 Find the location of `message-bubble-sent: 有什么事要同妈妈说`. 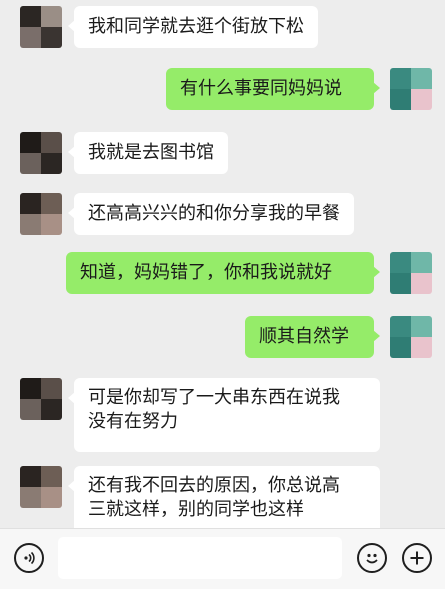

message-bubble-sent: 有什么事要同妈妈说 is located at coordinates (273, 89).